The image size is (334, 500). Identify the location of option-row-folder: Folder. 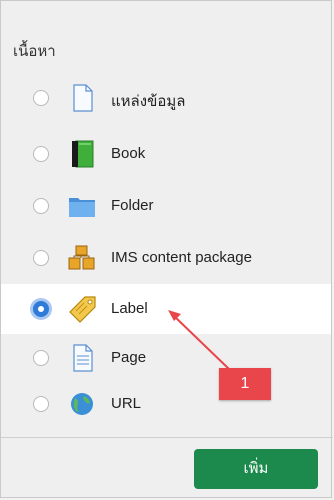
(166, 206).